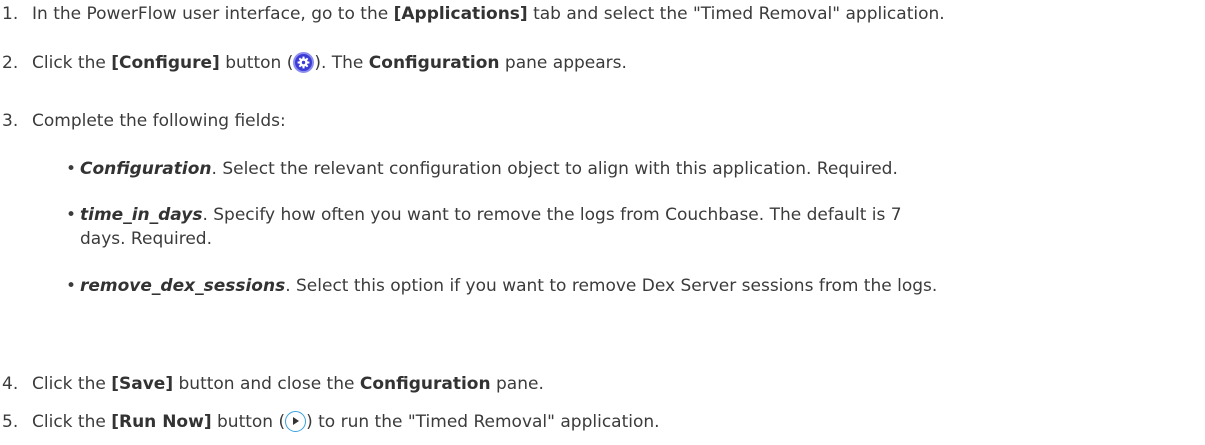 The height and width of the screenshot is (445, 1205). What do you see at coordinates (460, 14) in the screenshot?
I see `applications-tab-label: [Applications]` at bounding box center [460, 14].